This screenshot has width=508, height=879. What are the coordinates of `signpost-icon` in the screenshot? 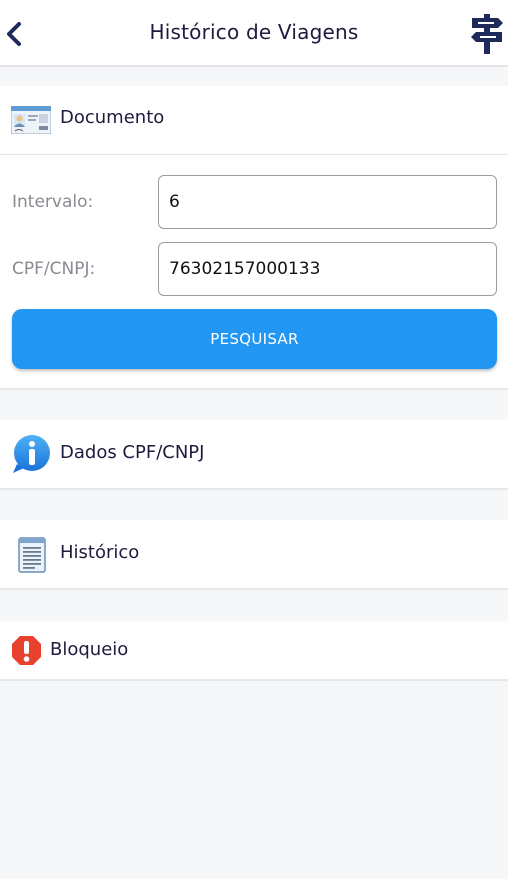 It's located at (487, 34).